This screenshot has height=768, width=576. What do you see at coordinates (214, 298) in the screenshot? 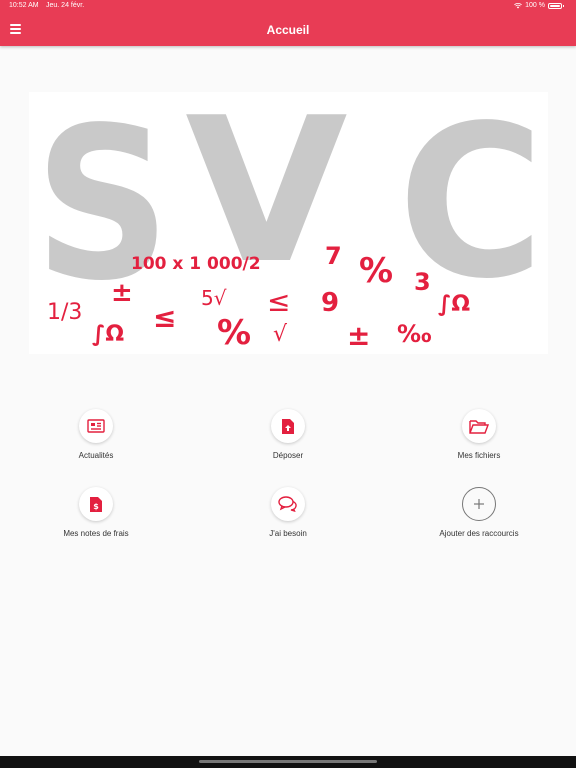
I see `banner-symbol: 5√` at bounding box center [214, 298].